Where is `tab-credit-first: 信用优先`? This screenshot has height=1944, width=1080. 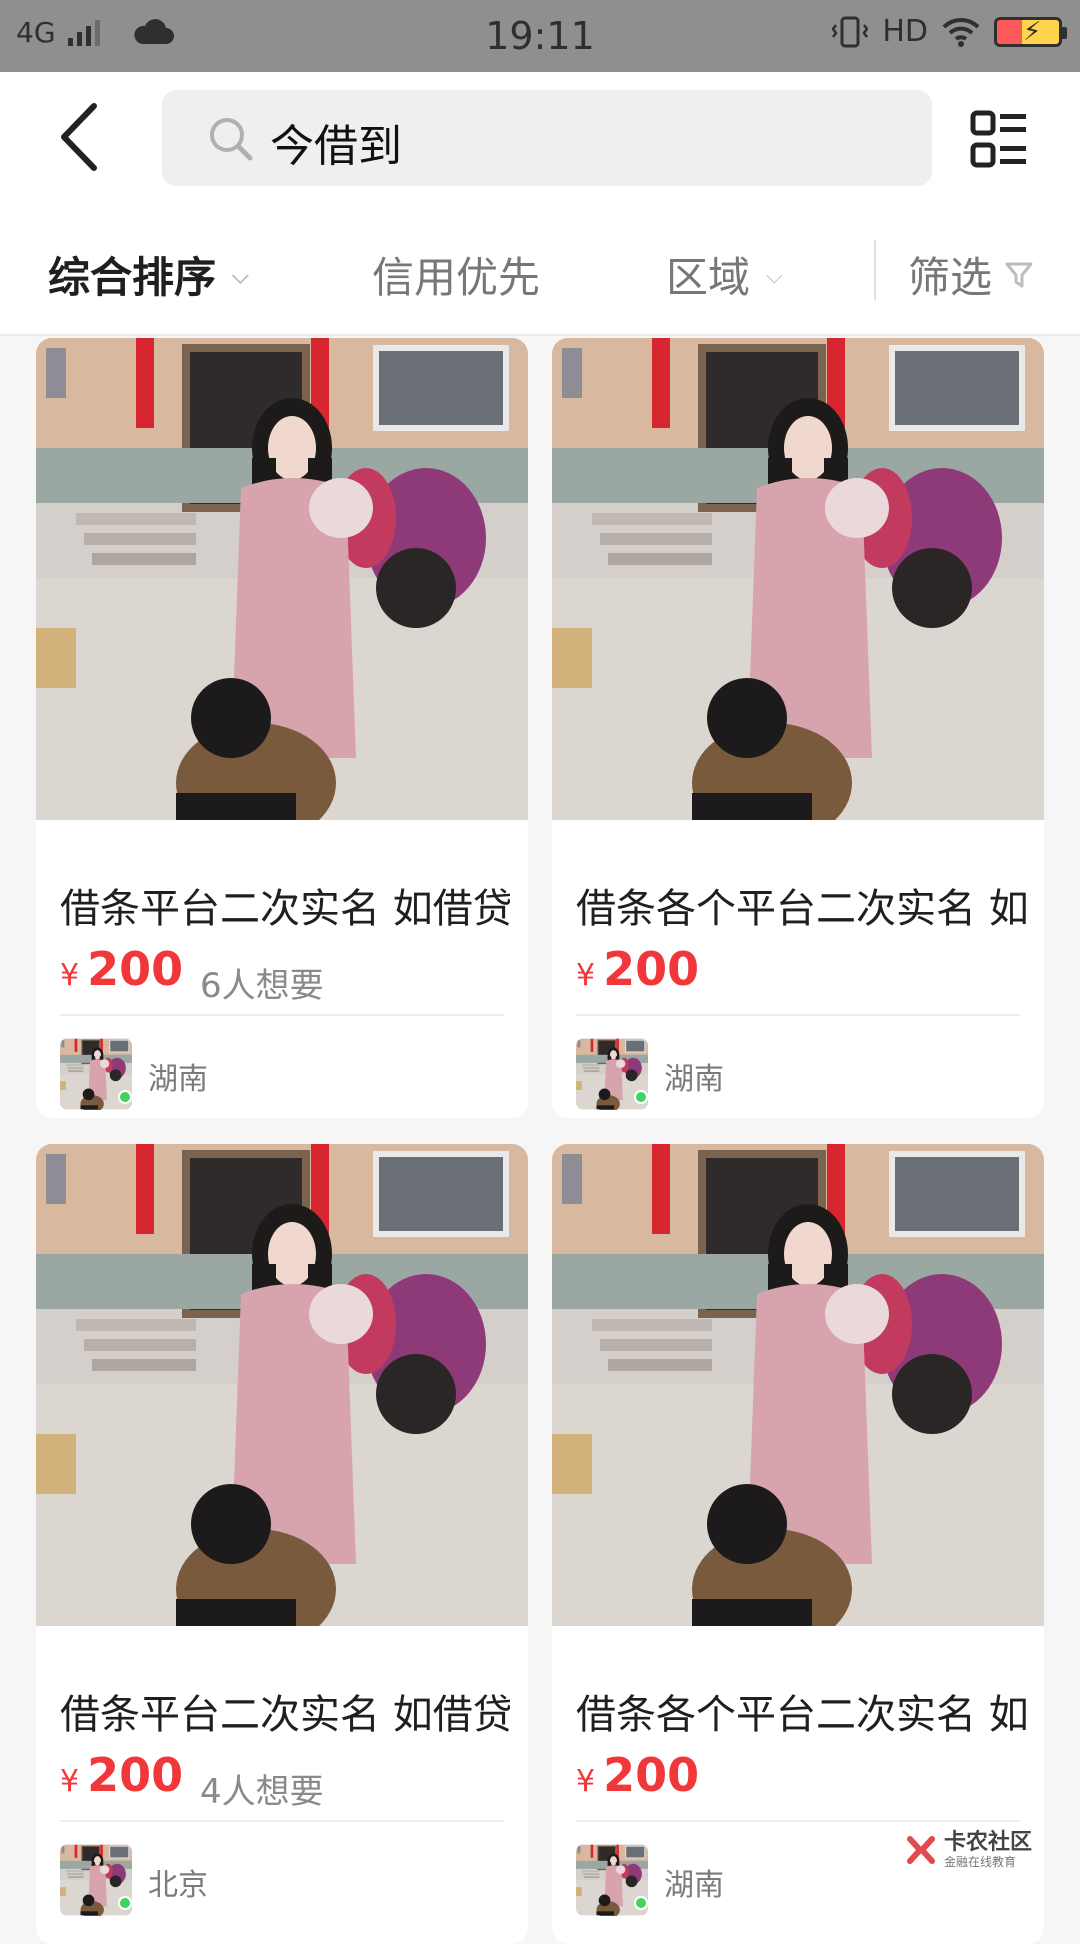
tab-credit-first: 信用优先 is located at coordinates (456, 274).